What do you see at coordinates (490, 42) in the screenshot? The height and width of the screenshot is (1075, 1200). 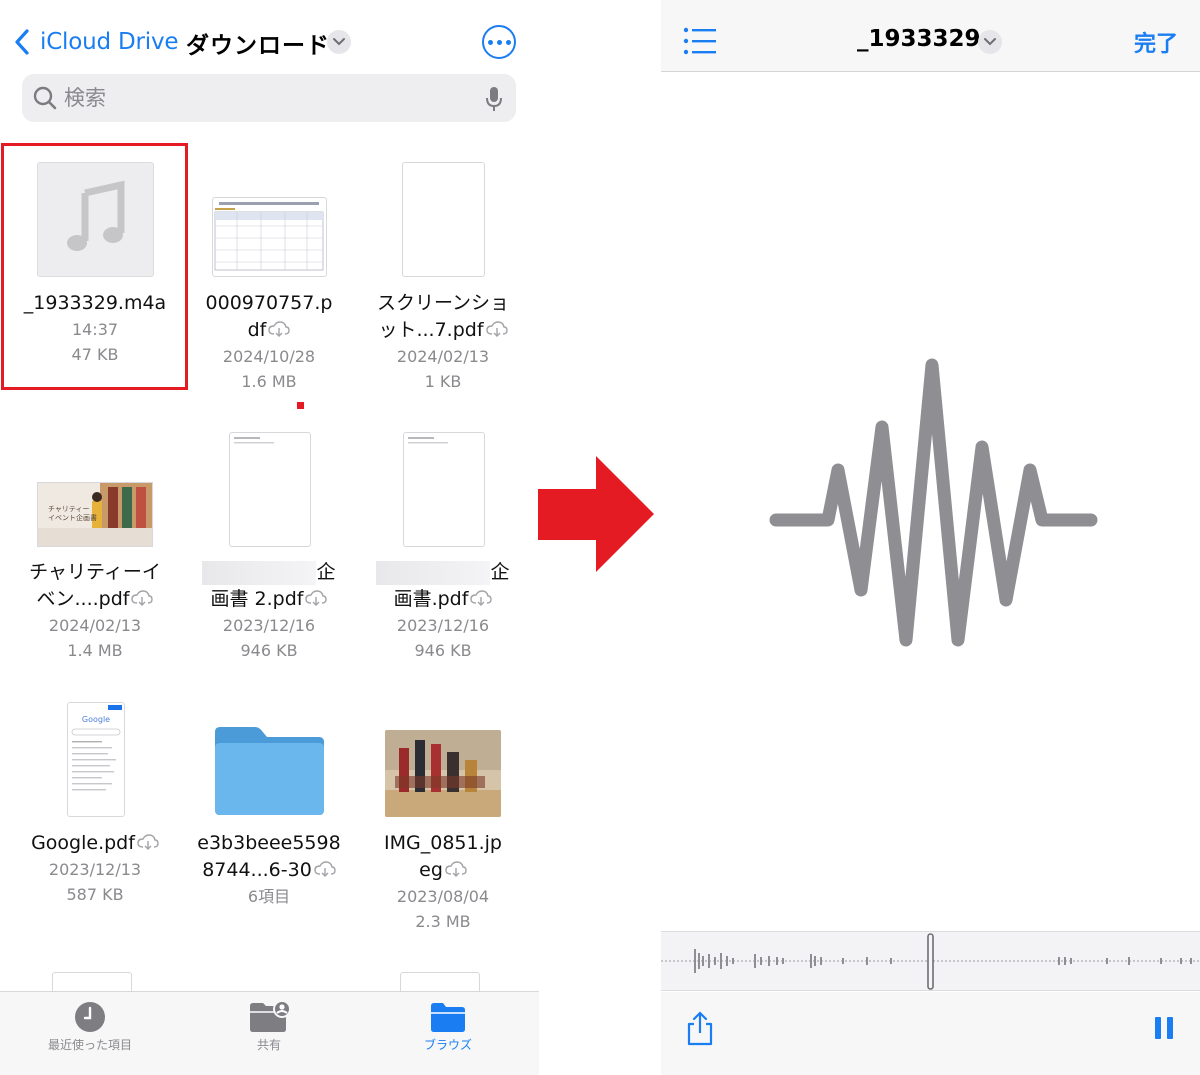 I see `ellipsis-icon` at bounding box center [490, 42].